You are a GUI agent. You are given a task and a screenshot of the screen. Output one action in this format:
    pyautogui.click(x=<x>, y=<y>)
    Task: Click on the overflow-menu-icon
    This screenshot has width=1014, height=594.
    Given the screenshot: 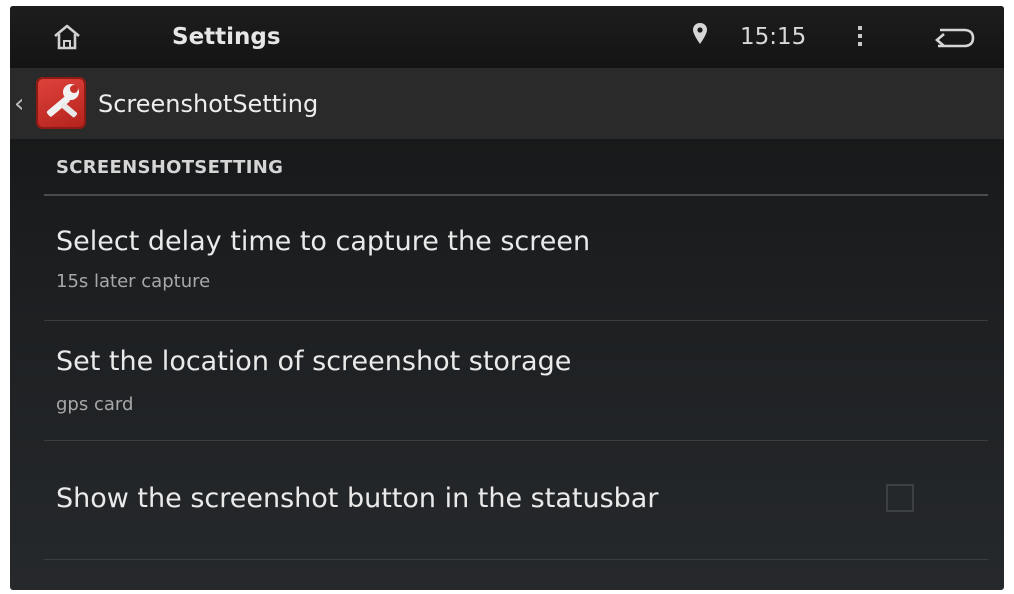 What is the action you would take?
    pyautogui.click(x=860, y=36)
    